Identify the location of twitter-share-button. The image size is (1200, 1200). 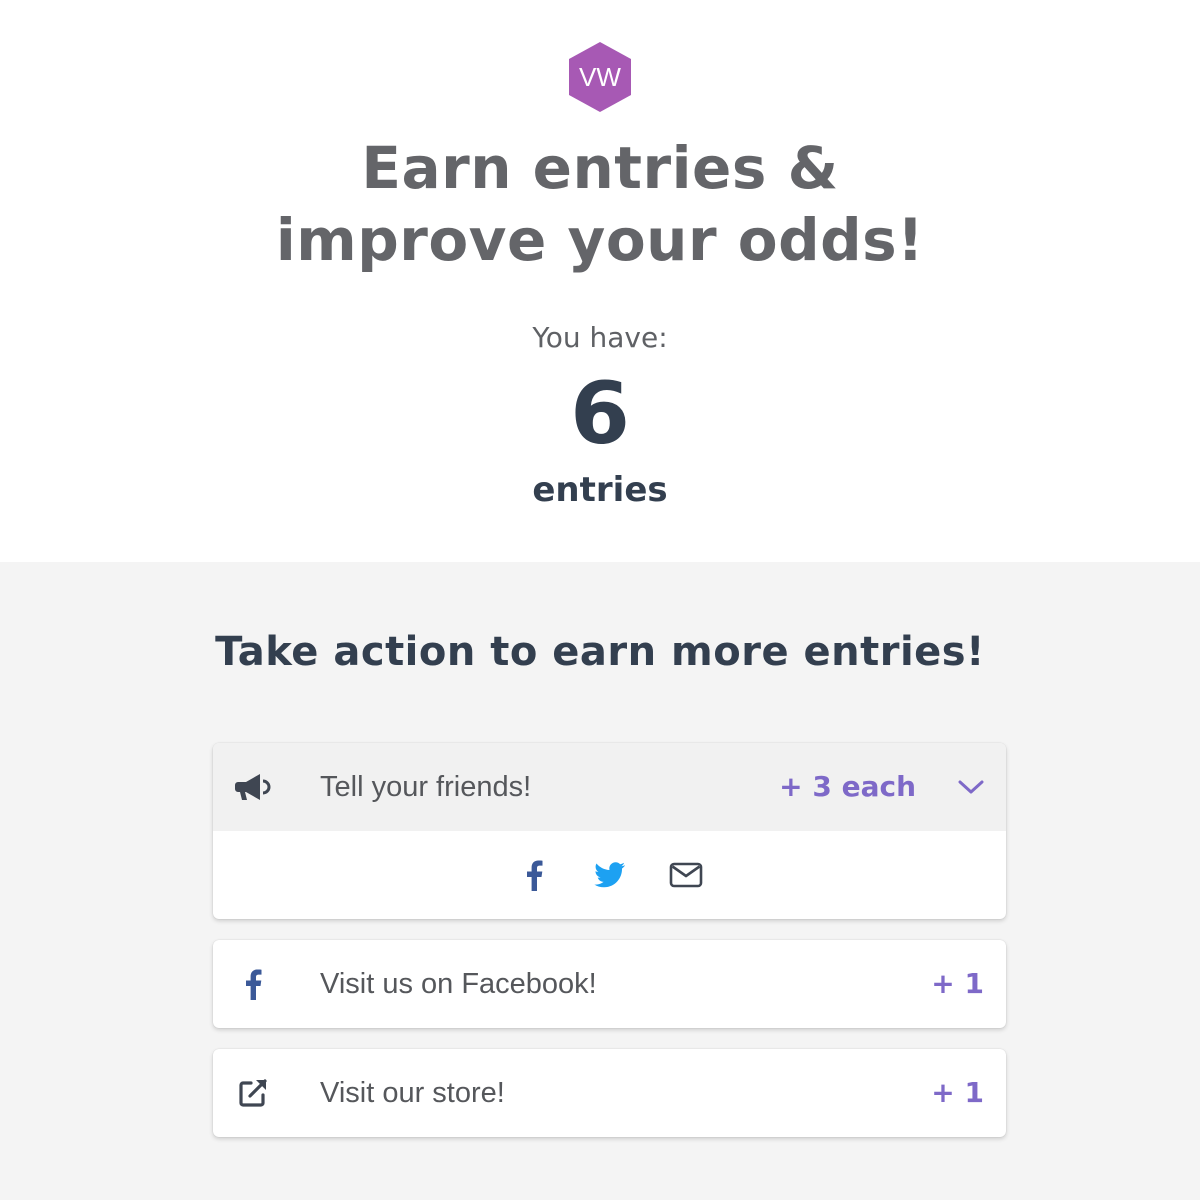
(610, 875).